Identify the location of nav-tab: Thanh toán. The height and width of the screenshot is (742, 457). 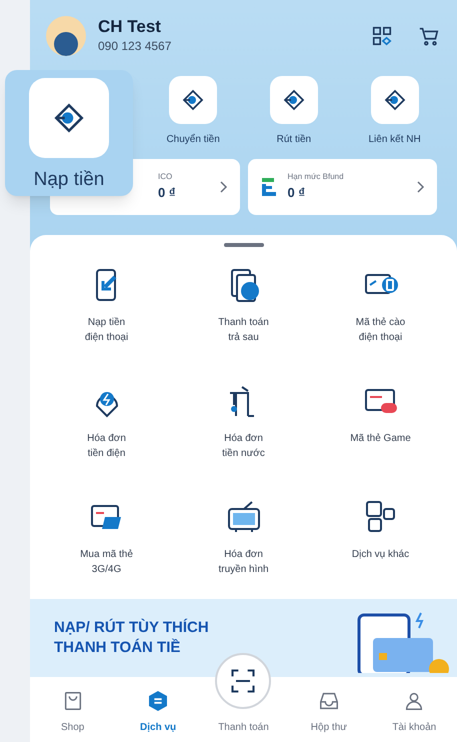
(243, 727).